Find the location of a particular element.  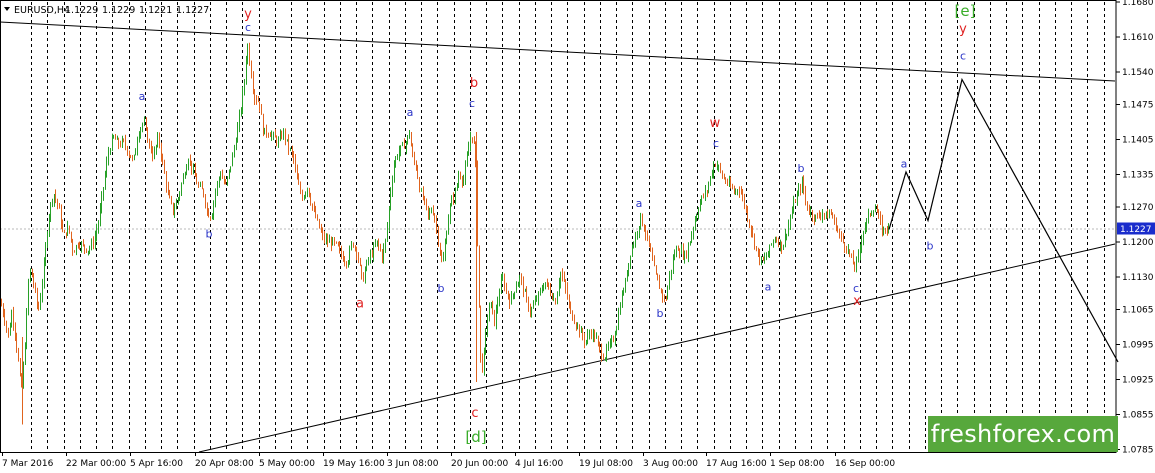

header-symbol: EURUSD,H4 is located at coordinates (42, 10).